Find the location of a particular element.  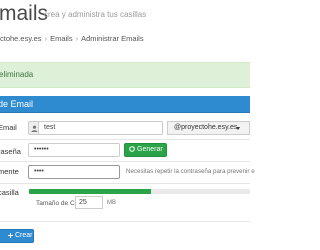

alert-text: eliminada is located at coordinates (17, 74).